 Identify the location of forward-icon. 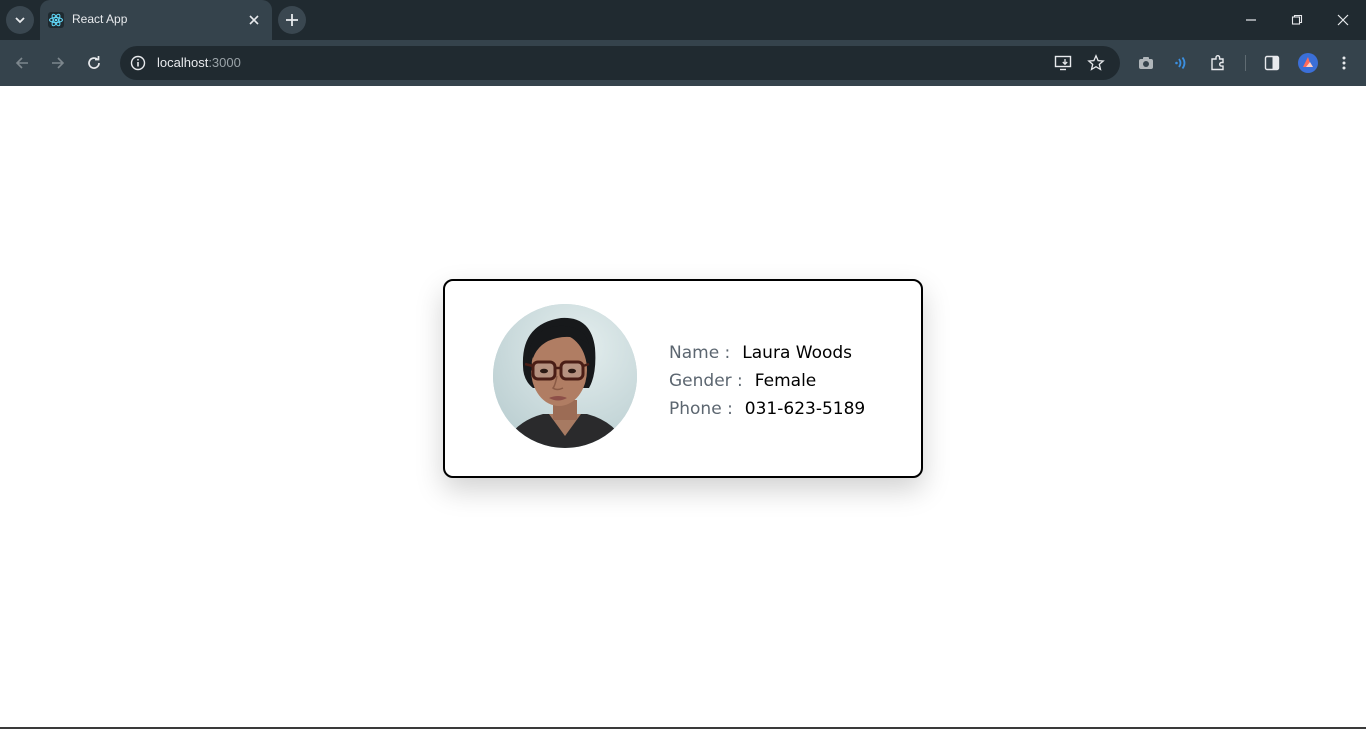
(58, 63).